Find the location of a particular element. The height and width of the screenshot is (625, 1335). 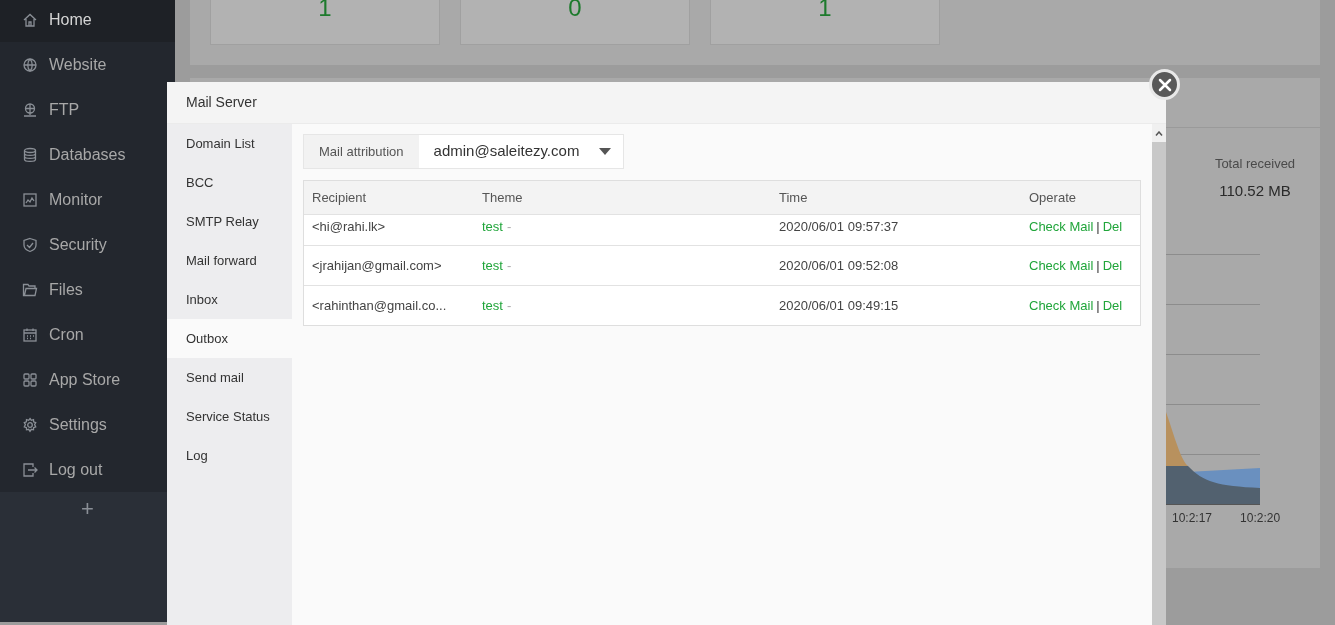

axis-label: 10:2:20 is located at coordinates (1260, 518).